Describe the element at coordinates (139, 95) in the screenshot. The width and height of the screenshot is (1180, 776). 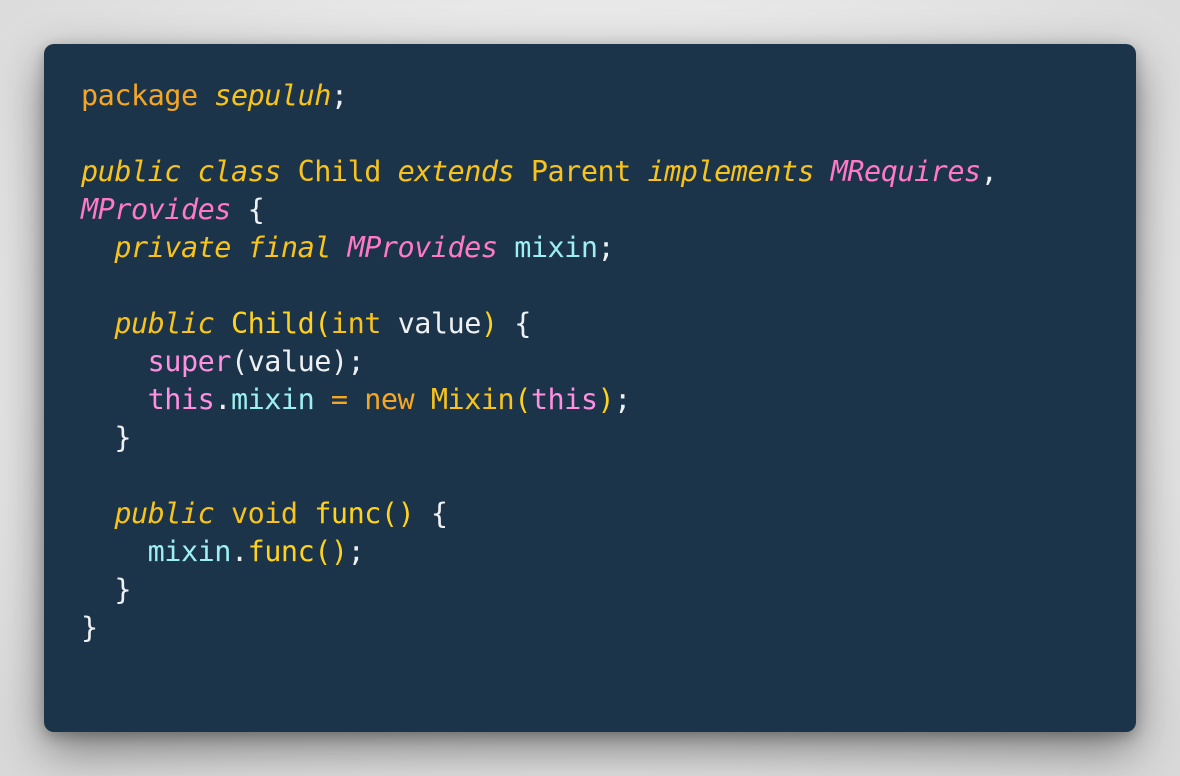
I see `code-token: package` at that location.